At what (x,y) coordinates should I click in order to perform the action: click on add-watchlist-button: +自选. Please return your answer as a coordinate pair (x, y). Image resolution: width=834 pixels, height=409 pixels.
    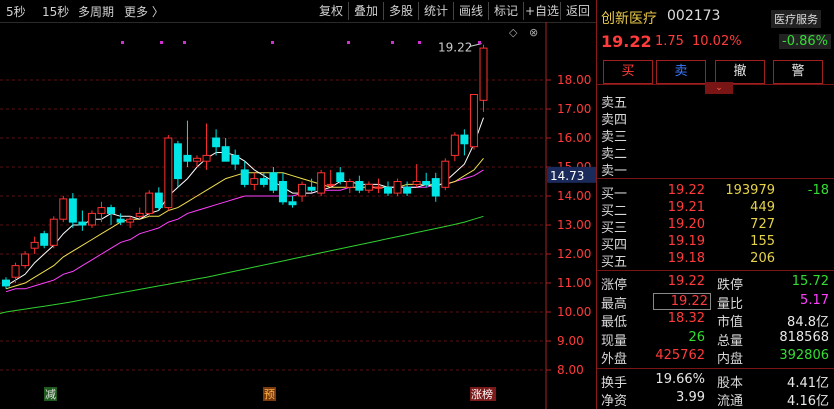
    Looking at the image, I should click on (542, 11).